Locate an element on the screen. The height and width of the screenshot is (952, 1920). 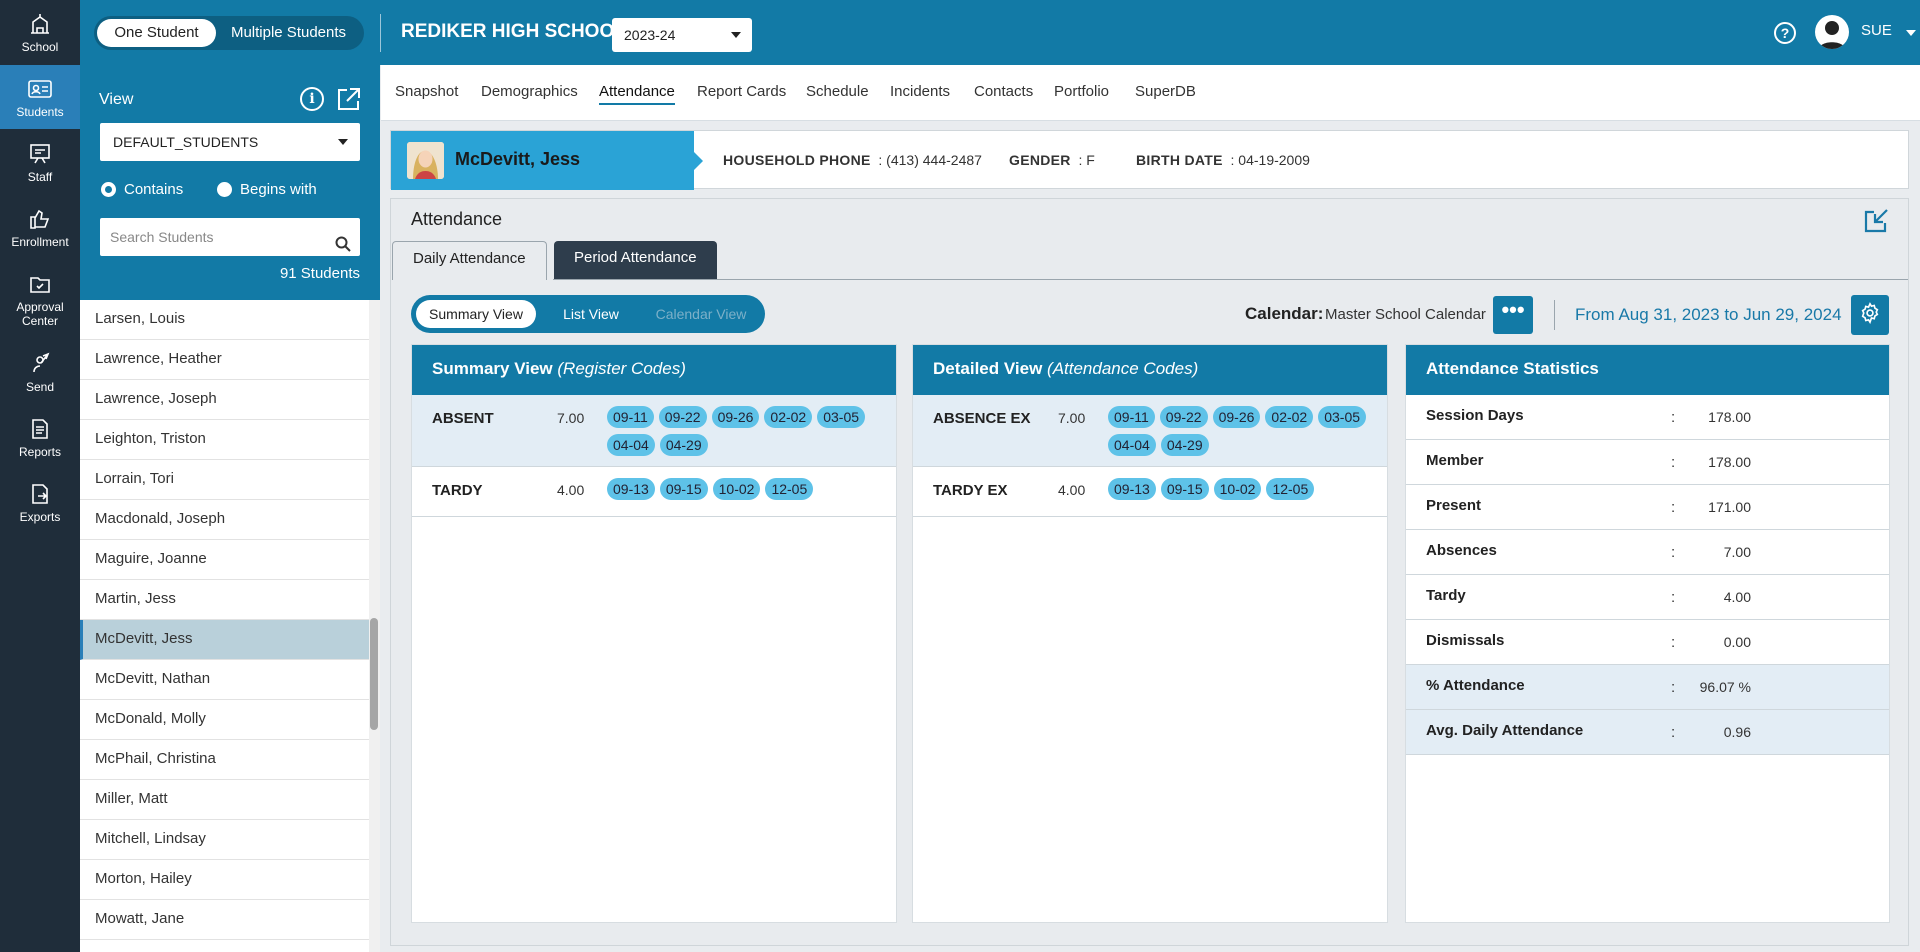
gender-label: GENDER is located at coordinates (1040, 160).